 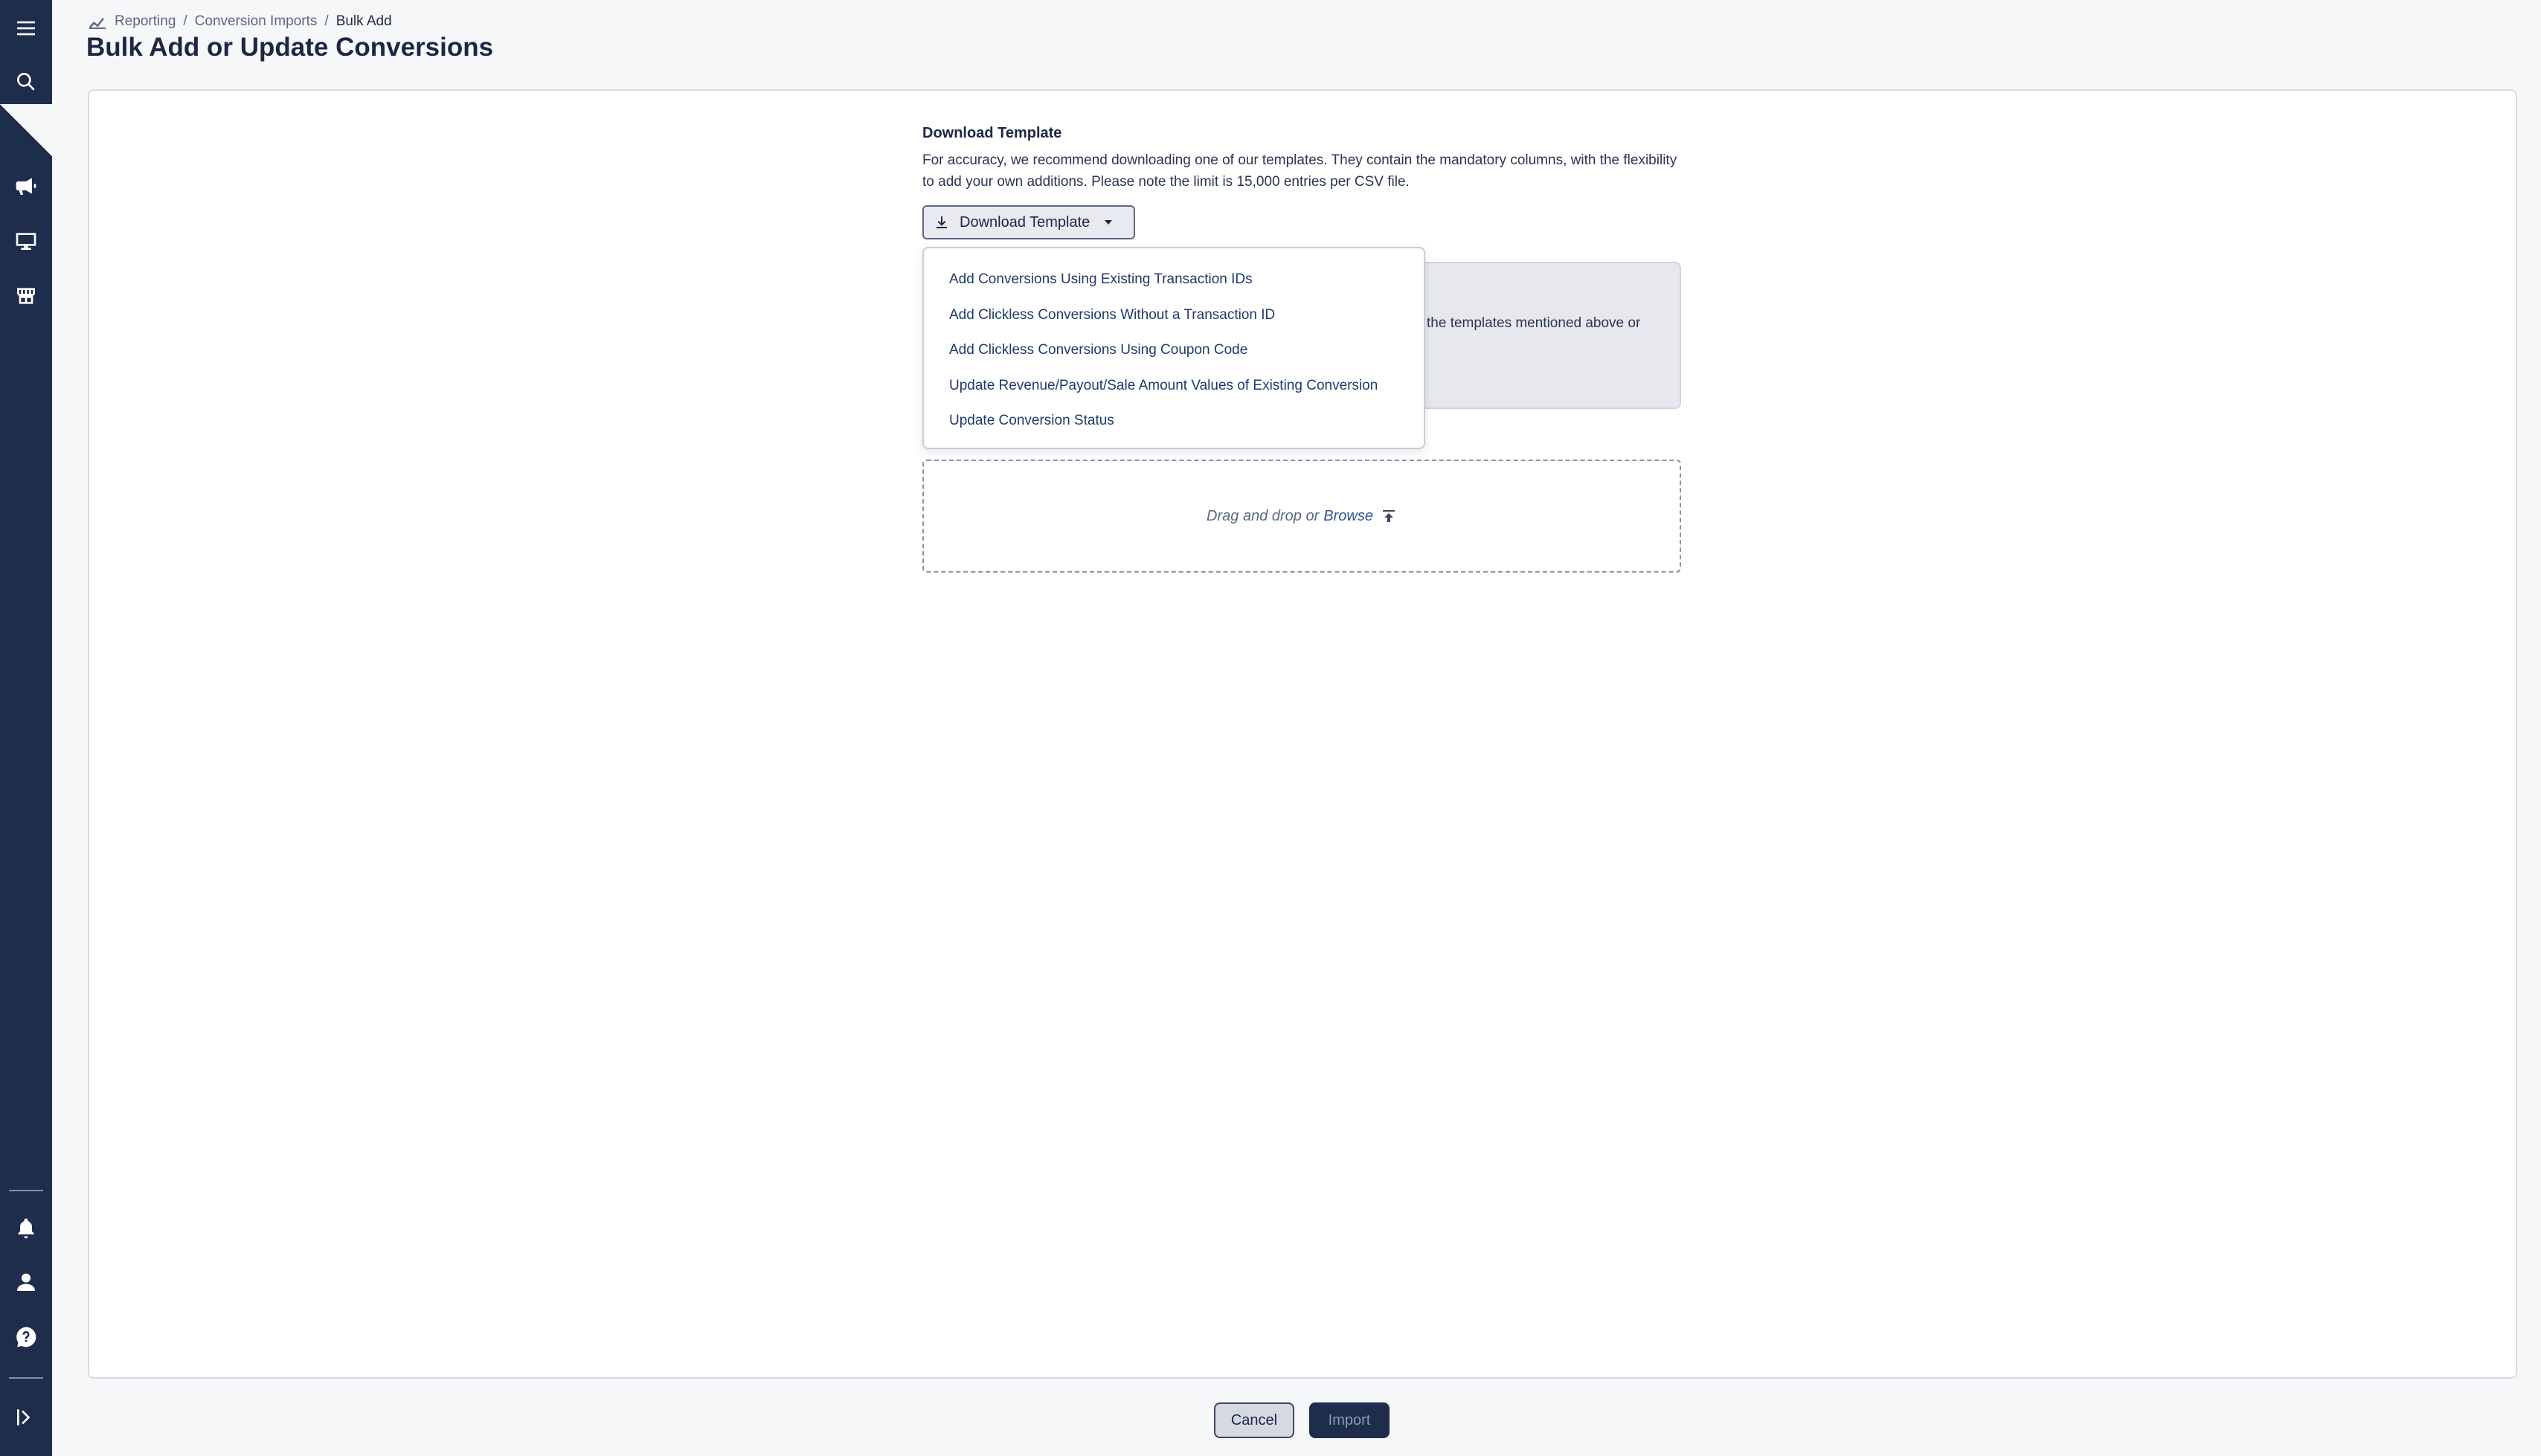 I want to click on expand-sidebar-icon, so click(x=26, y=1417).